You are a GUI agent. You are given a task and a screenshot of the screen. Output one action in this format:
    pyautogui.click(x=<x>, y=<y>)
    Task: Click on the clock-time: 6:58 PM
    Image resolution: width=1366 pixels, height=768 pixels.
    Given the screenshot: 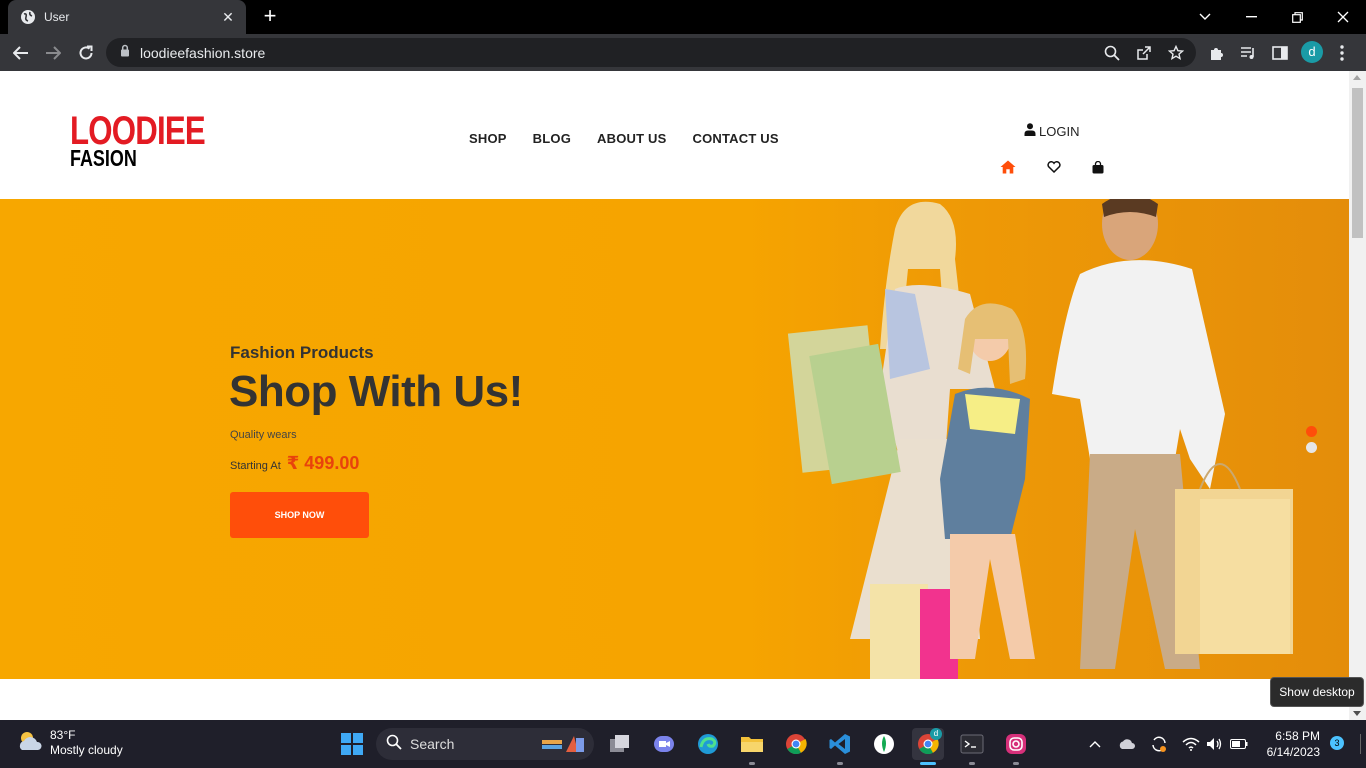 What is the action you would take?
    pyautogui.click(x=1297, y=736)
    